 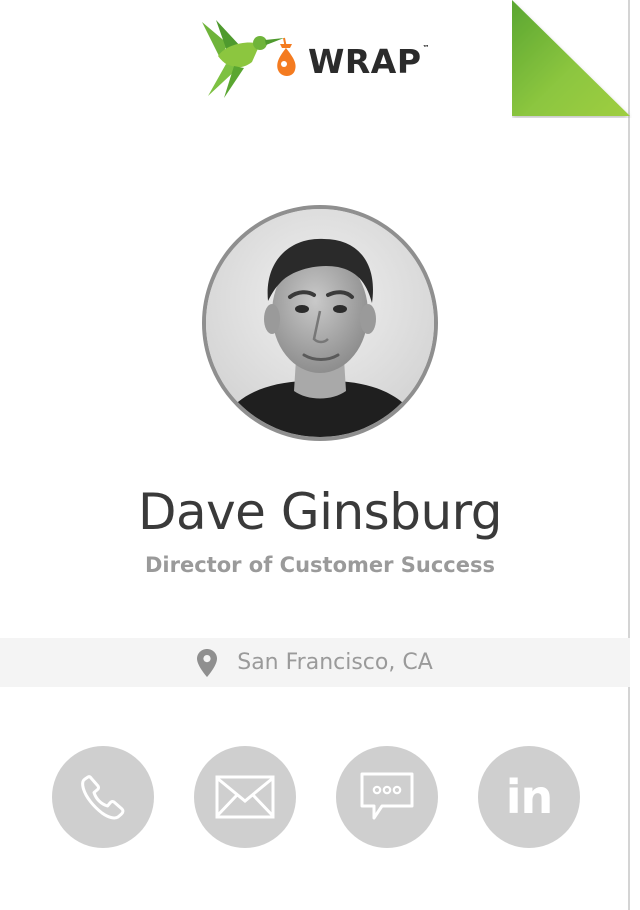 I want to click on phone-icon, so click(x=103, y=797).